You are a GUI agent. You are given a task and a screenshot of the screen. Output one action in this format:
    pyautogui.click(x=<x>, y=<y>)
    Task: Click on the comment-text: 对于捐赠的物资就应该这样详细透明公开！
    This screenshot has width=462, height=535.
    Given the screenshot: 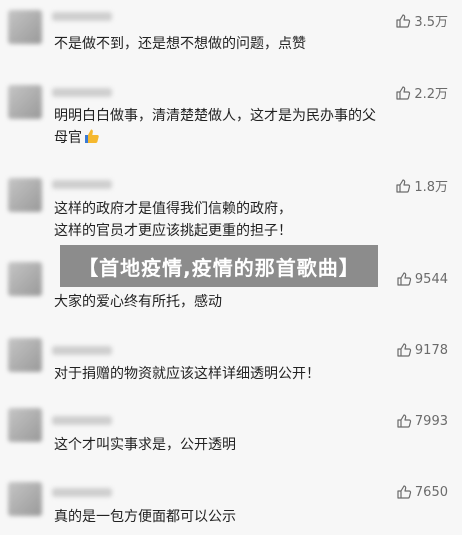 What is the action you would take?
    pyautogui.click(x=249, y=374)
    